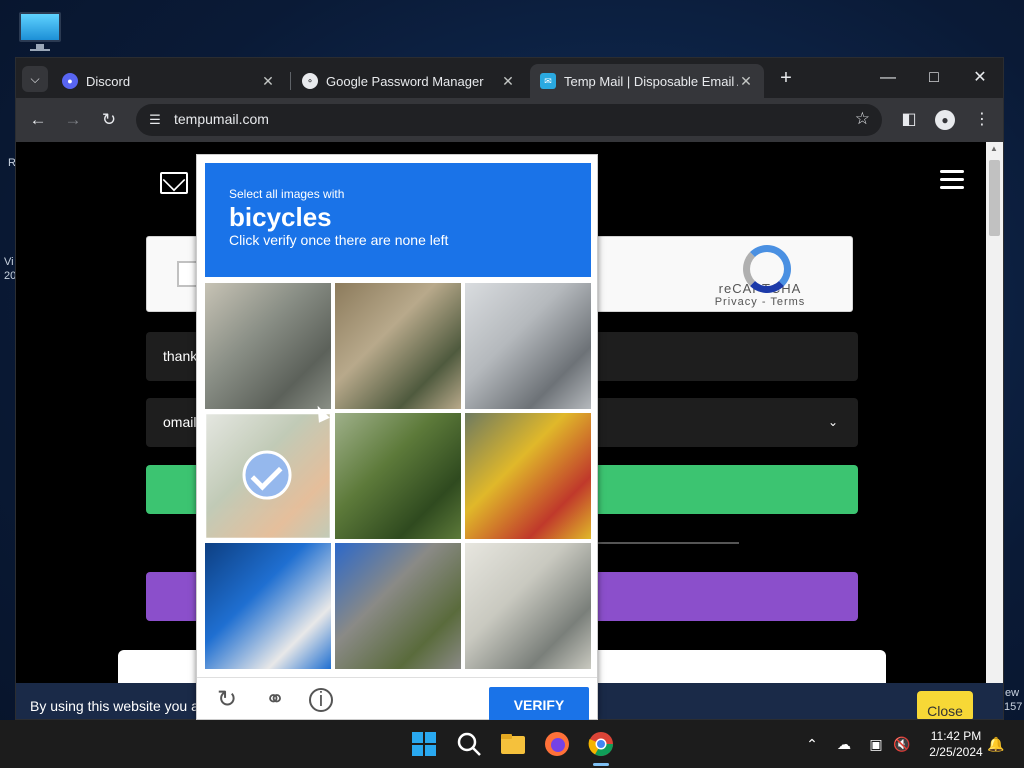 The image size is (1024, 768). I want to click on tab-title: Temp Mail | Disposable Email A, so click(651, 81).